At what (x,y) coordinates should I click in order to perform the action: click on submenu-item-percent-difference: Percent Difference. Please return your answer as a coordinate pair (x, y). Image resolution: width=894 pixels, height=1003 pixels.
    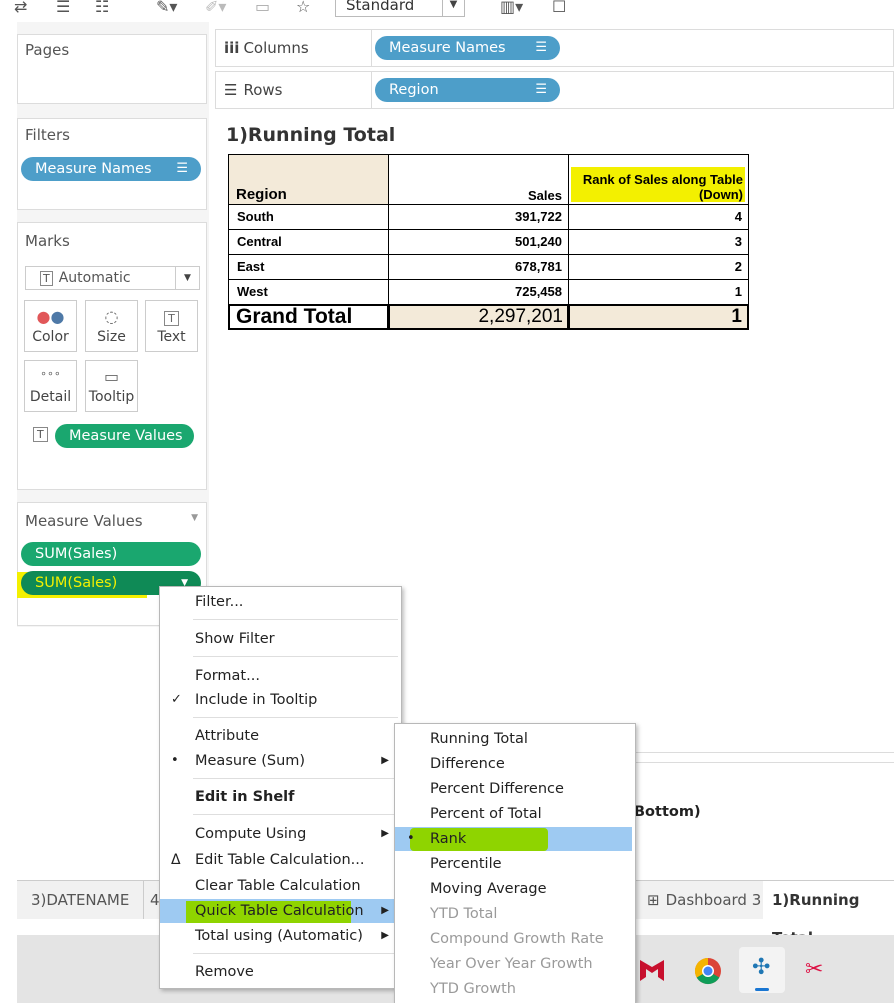
    Looking at the image, I should click on (515, 789).